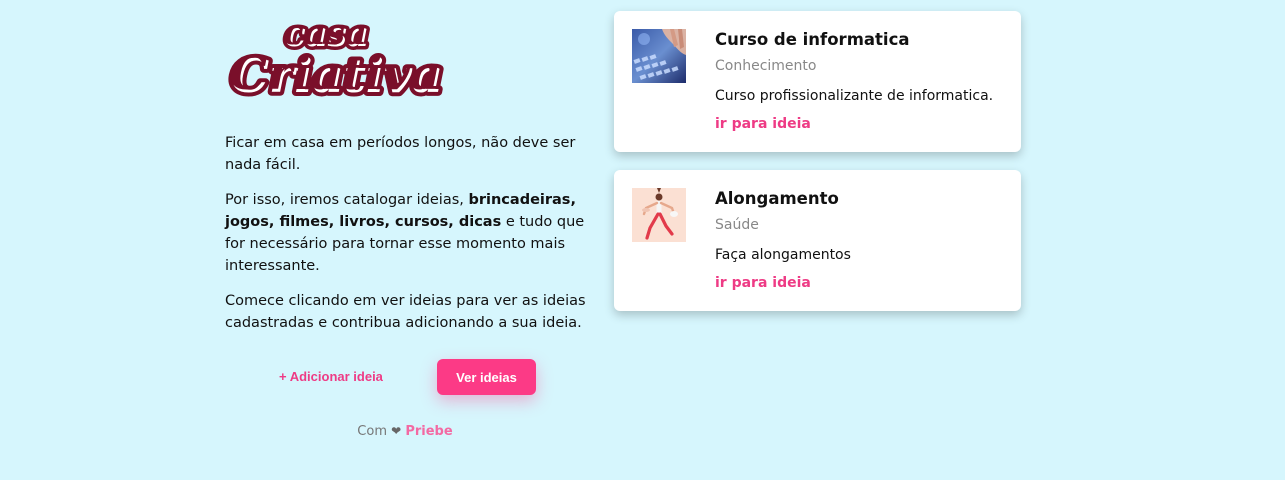  What do you see at coordinates (486, 377) in the screenshot?
I see `view-ideas-button: Ver ideias` at bounding box center [486, 377].